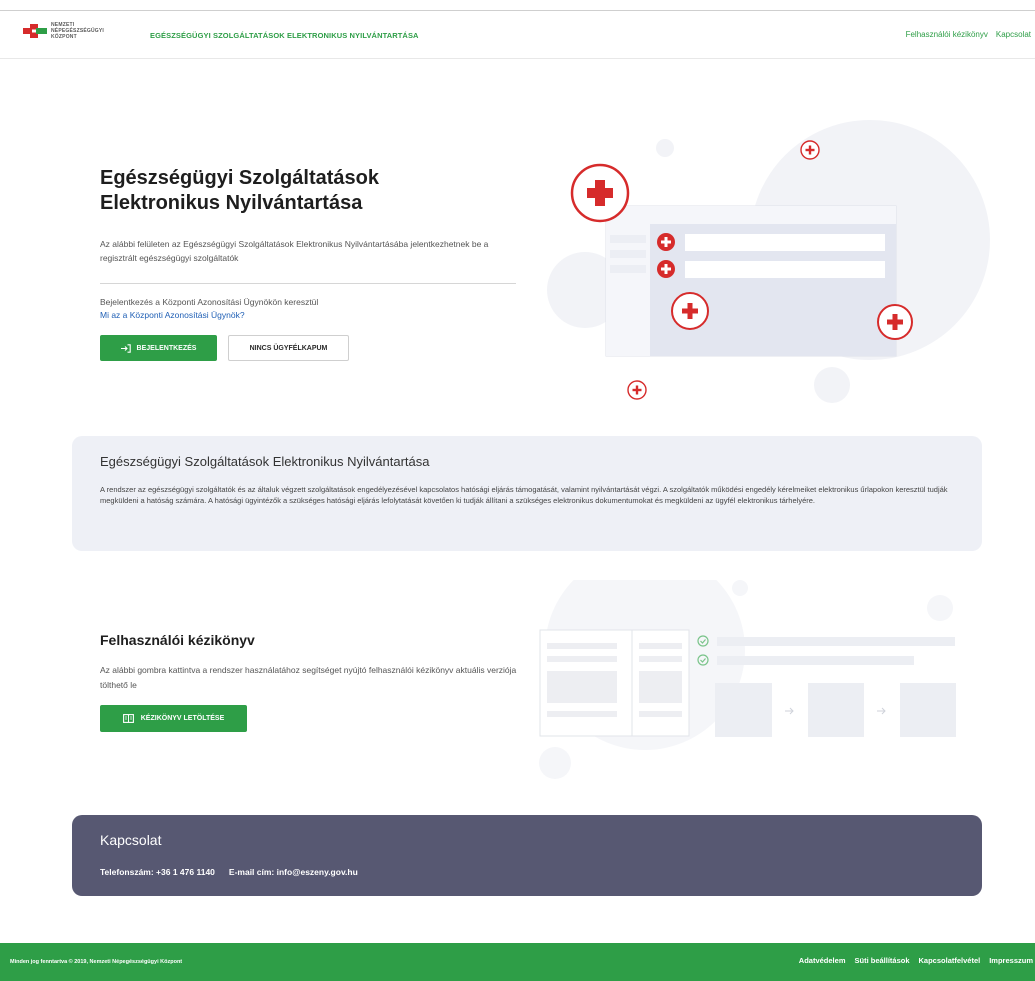  I want to click on logo-text: NEMZETI NÉPEGÉSZSÉGÜGYI KÖZPONT, so click(77, 31).